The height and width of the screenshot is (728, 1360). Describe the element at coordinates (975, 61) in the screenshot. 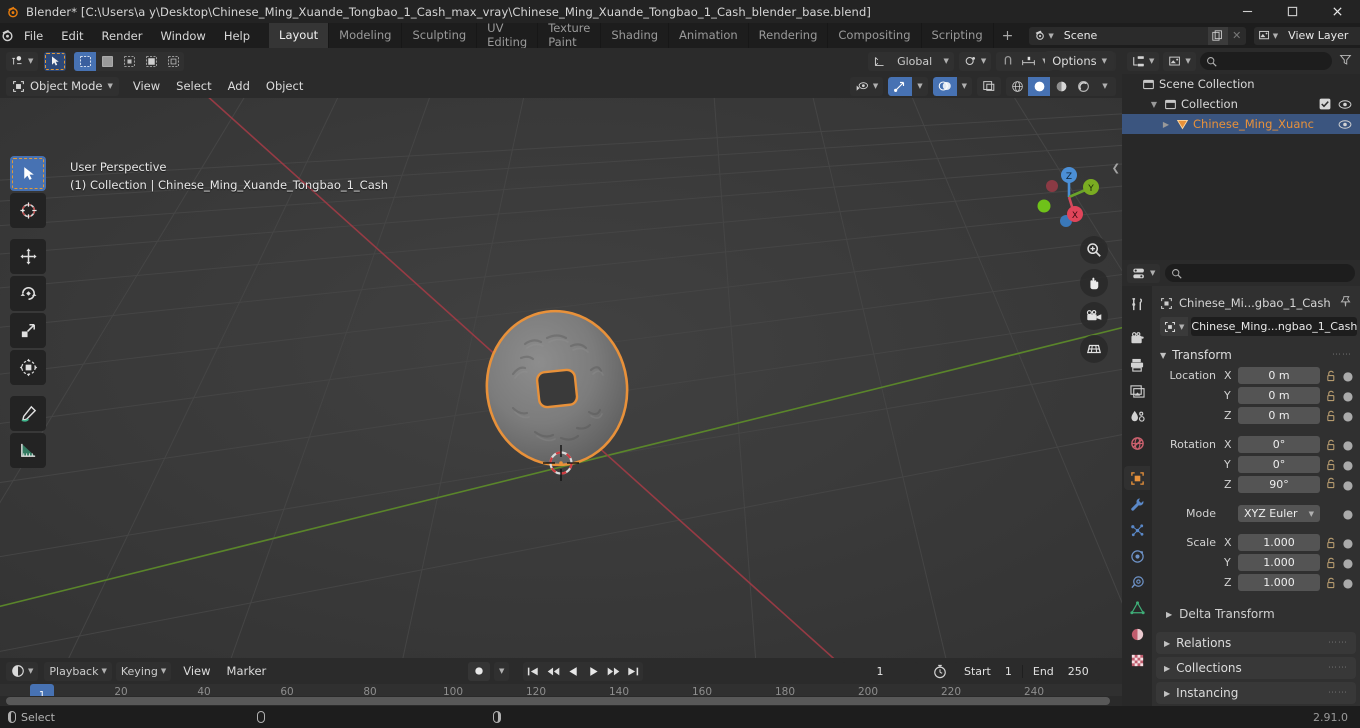

I see `pivot-point-dropdown: ▼` at that location.